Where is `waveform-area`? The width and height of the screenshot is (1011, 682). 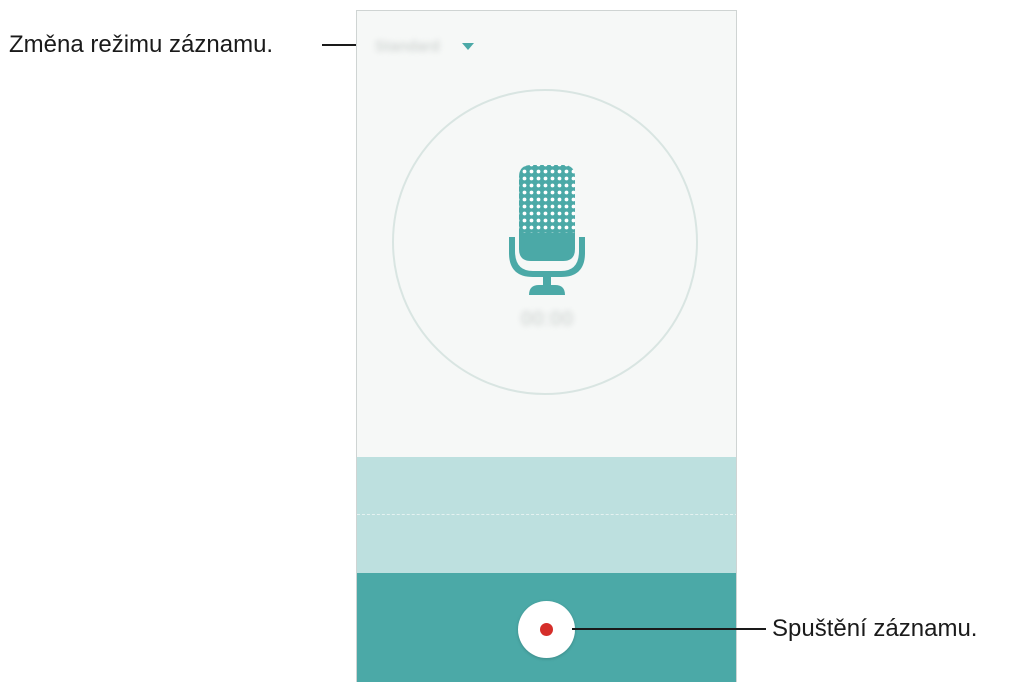
waveform-area is located at coordinates (546, 515).